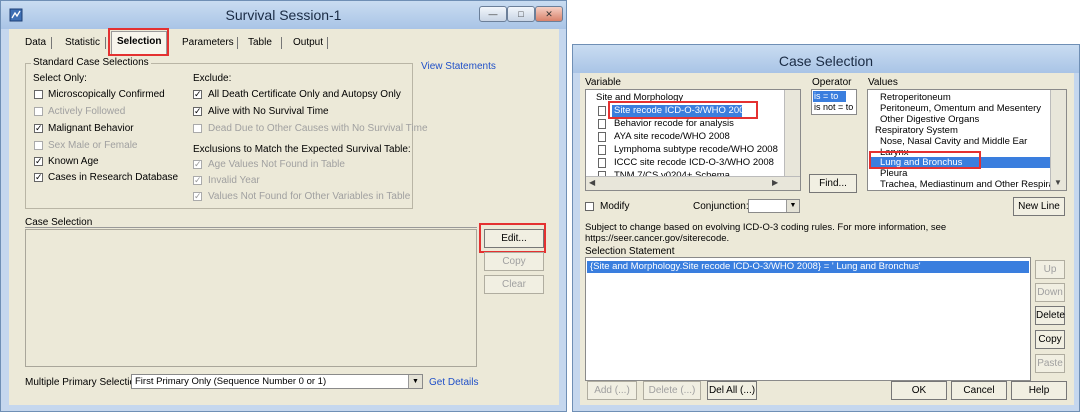 This screenshot has height=412, width=1080. Describe the element at coordinates (721, 206) in the screenshot. I see `conjunction-label: Conjunction:` at that location.